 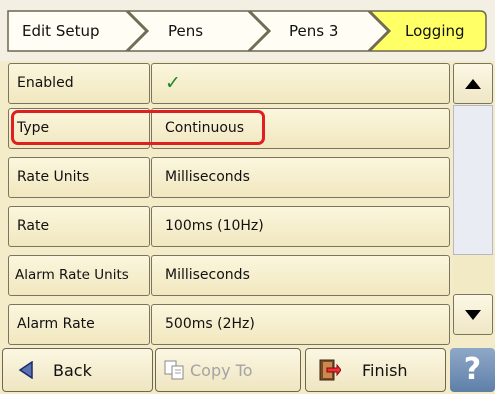 I want to click on setting-row-rate: Rate 100ms (10Hz), so click(x=225, y=224).